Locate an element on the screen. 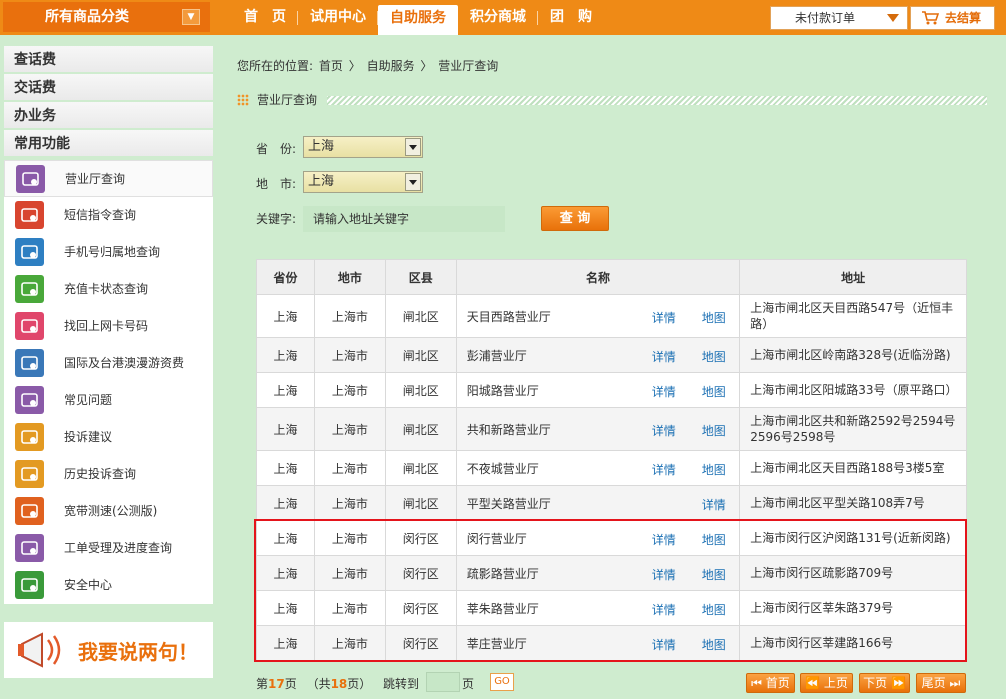 The image size is (1006, 699). province-label: 省 份: is located at coordinates (276, 149).